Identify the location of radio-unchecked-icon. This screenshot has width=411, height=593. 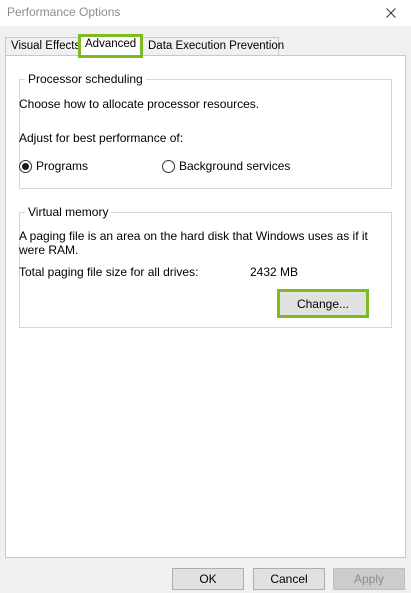
(168, 166).